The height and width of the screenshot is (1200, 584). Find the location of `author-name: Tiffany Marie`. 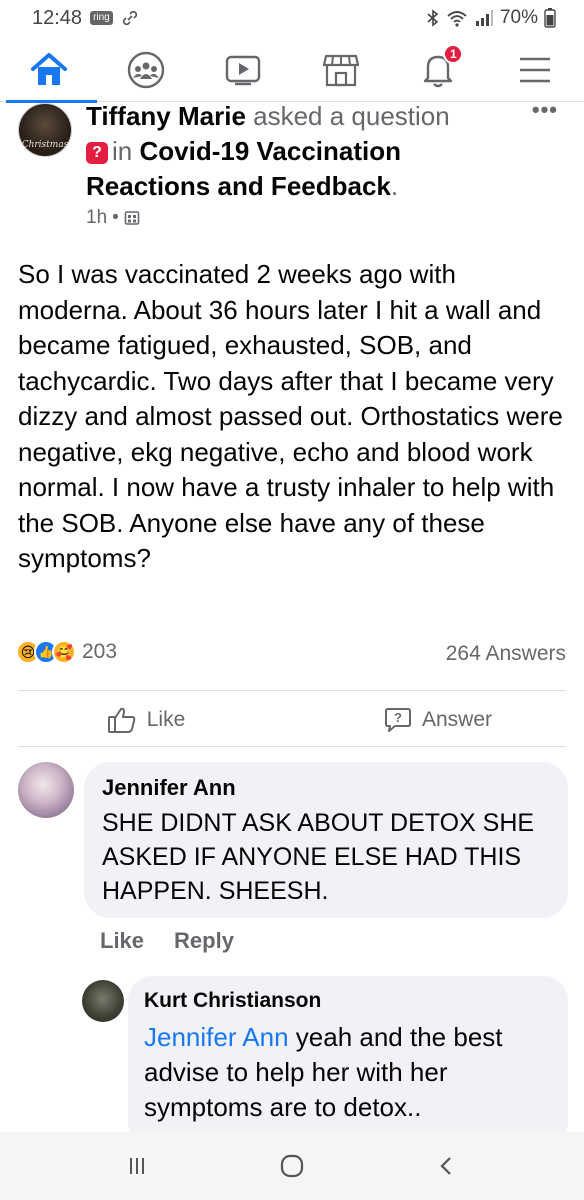

author-name: Tiffany Marie is located at coordinates (166, 116).